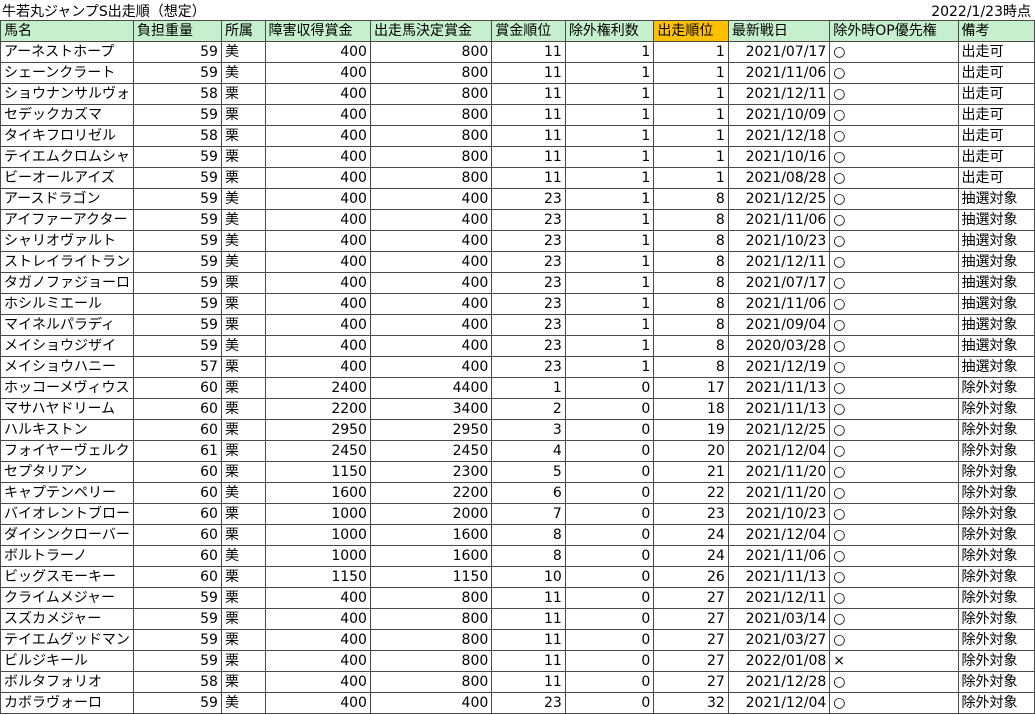  I want to click on cell-horse-name: ホシルミエール, so click(67, 304).